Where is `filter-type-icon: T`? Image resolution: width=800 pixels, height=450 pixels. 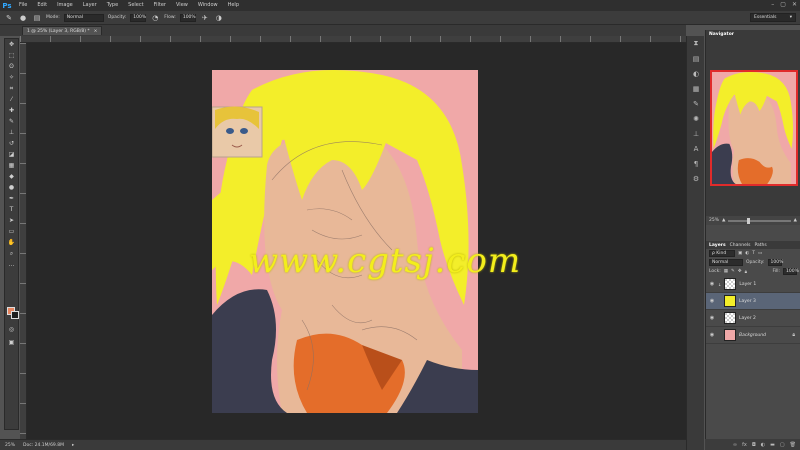
filter-type-icon: T is located at coordinates (753, 253).